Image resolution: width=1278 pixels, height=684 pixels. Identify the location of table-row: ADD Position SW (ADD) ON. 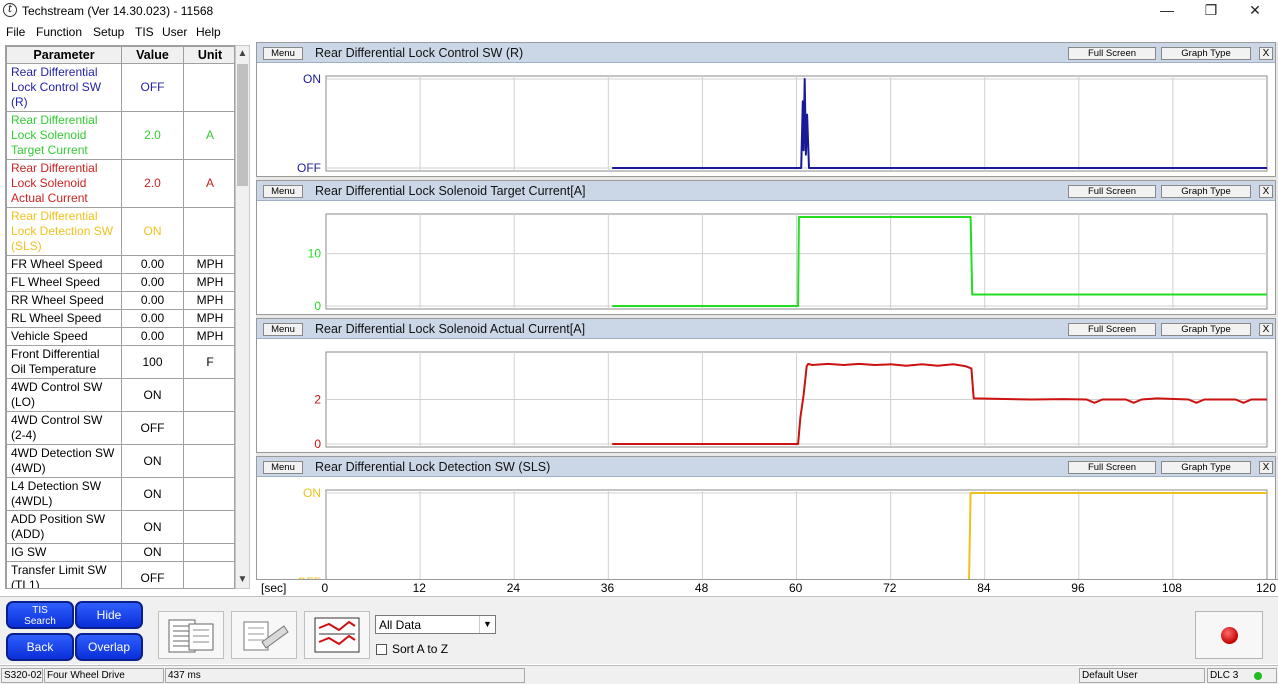
(120, 527).